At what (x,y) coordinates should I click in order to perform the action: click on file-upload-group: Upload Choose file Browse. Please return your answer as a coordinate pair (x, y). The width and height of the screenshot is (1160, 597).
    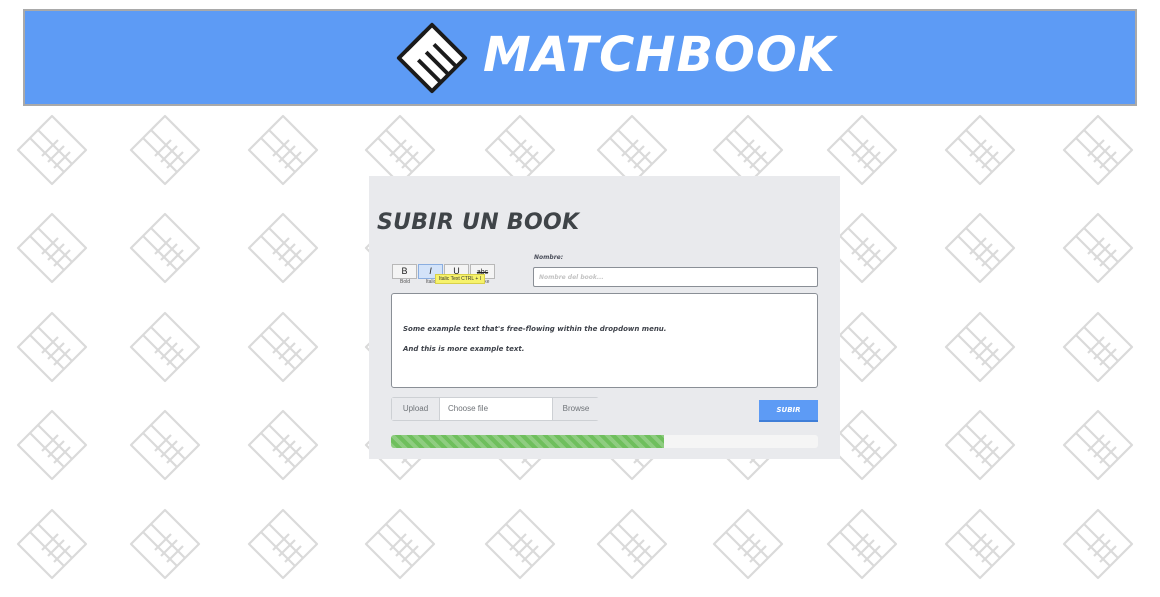
    Looking at the image, I should click on (495, 409).